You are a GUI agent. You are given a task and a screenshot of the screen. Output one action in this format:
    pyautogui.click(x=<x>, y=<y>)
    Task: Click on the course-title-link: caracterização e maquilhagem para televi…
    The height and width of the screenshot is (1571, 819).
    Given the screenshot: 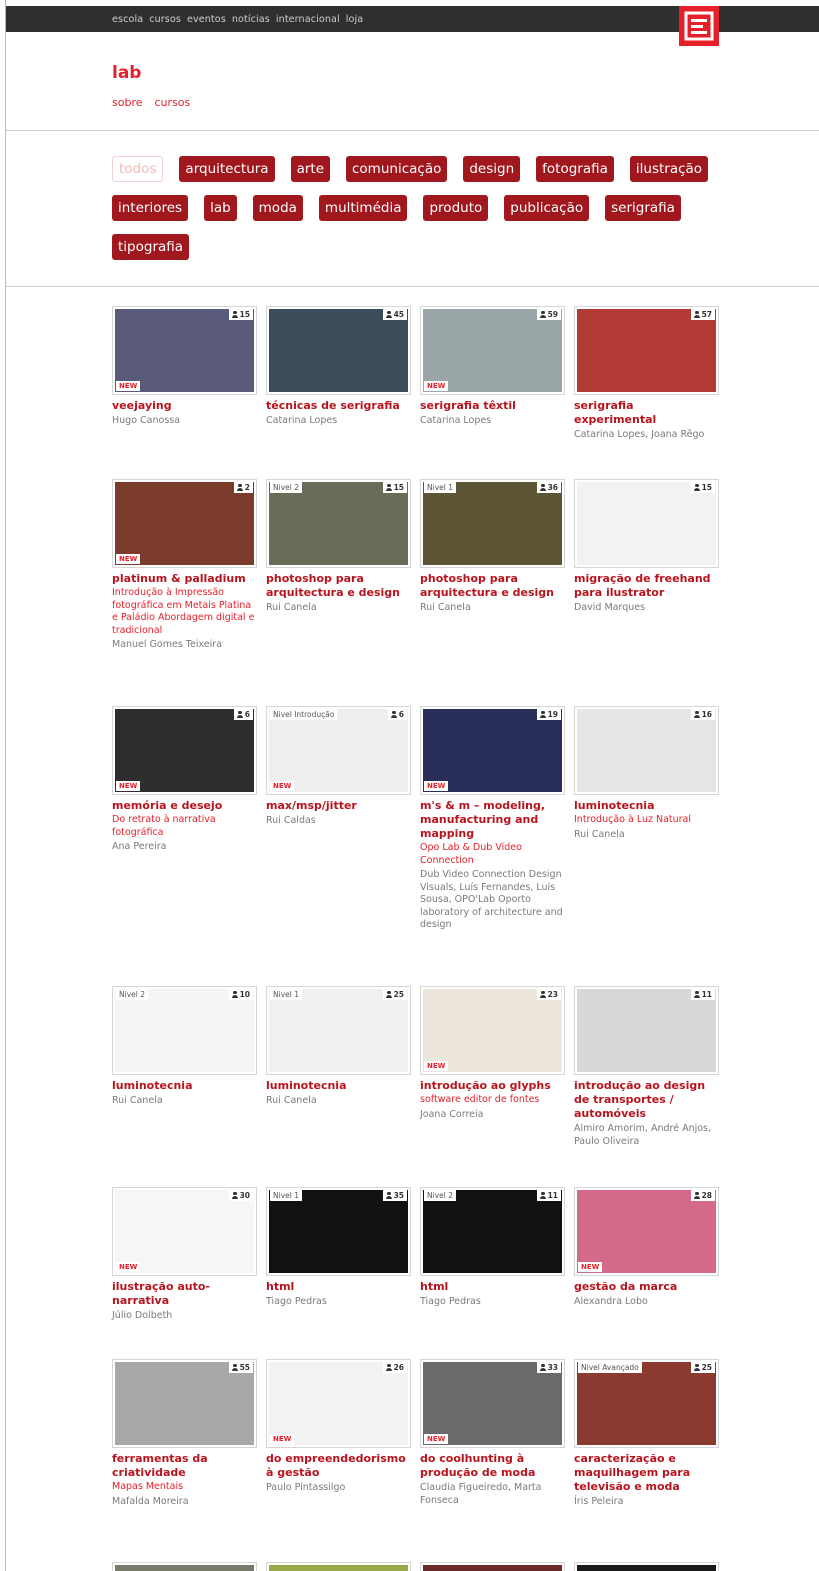 What is the action you would take?
    pyautogui.click(x=646, y=1473)
    